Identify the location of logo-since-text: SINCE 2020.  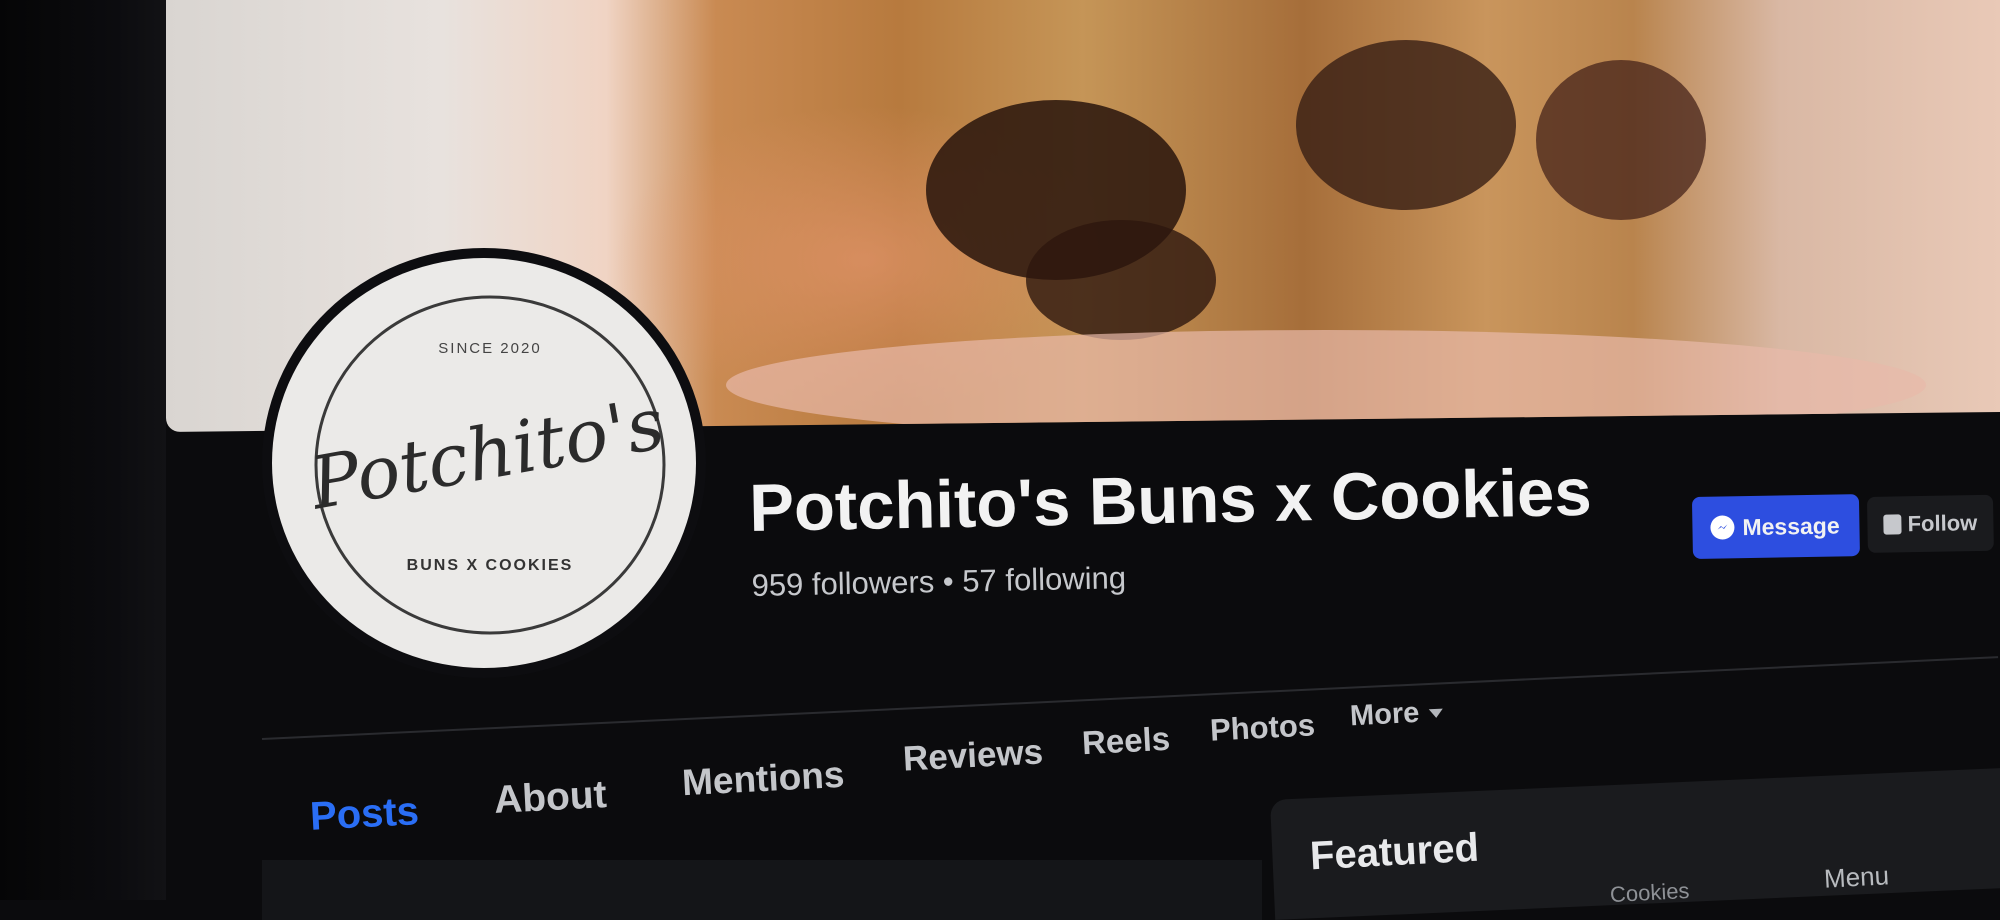
(489, 348).